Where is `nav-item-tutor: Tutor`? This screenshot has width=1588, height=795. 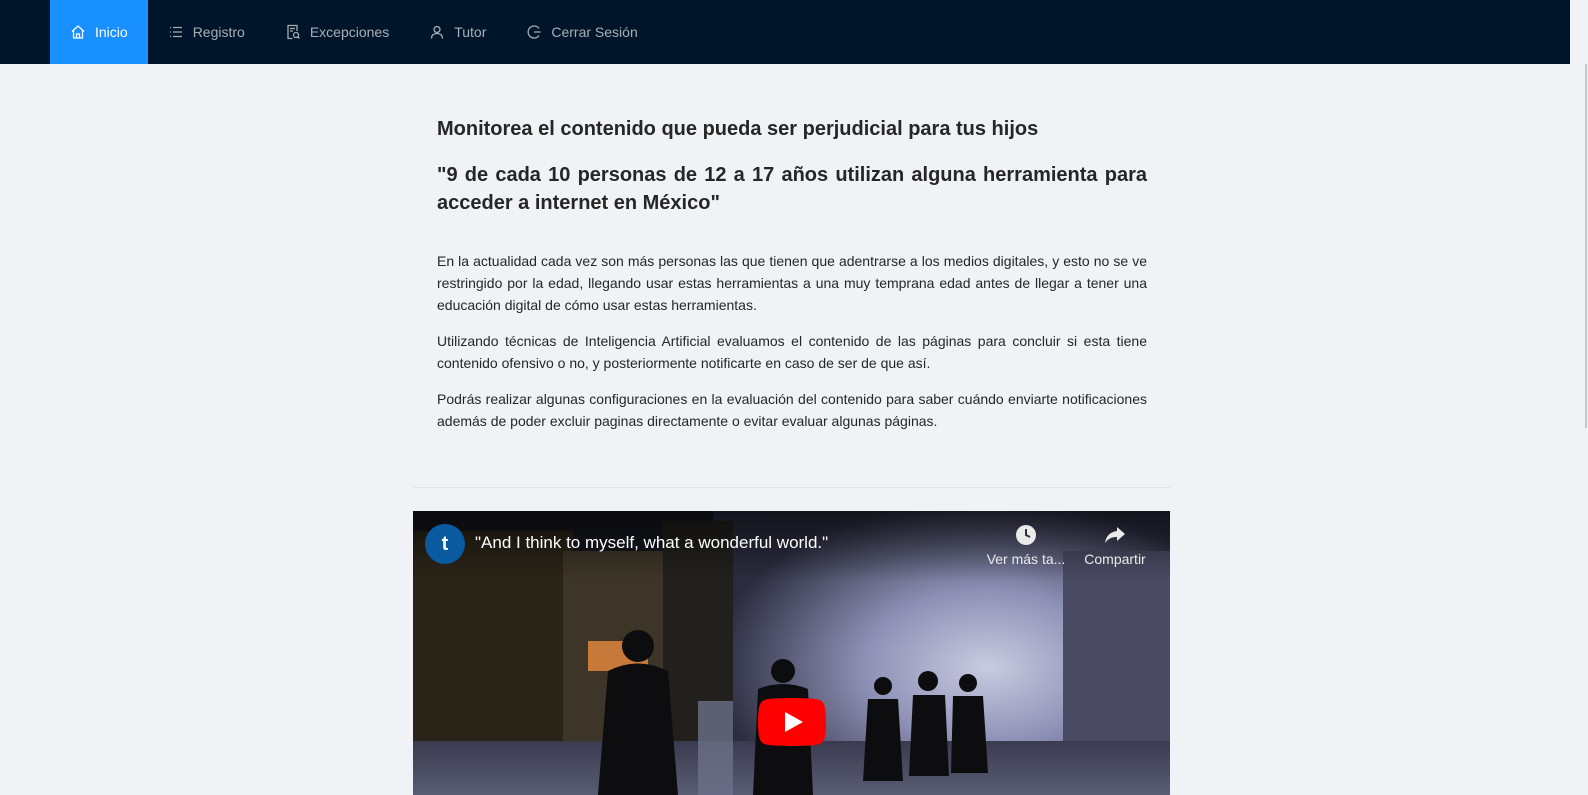 nav-item-tutor: Tutor is located at coordinates (457, 32).